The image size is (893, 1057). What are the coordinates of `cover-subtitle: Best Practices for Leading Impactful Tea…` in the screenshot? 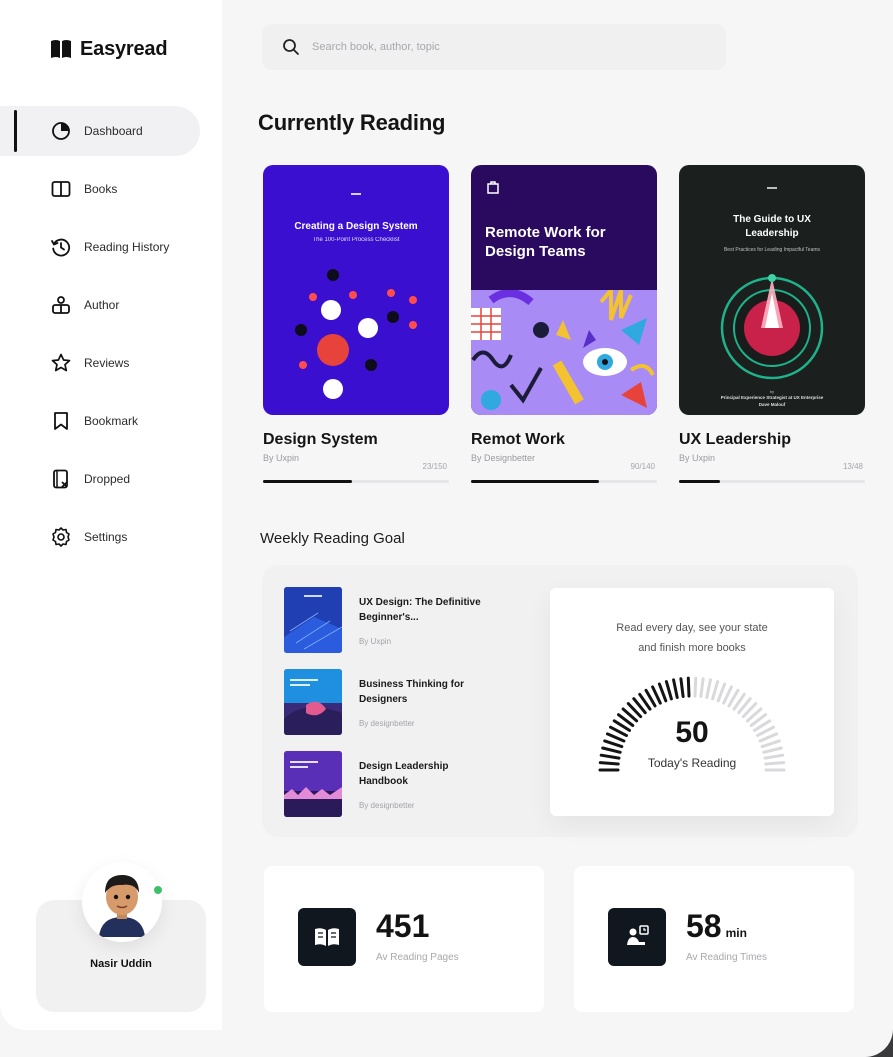 It's located at (772, 250).